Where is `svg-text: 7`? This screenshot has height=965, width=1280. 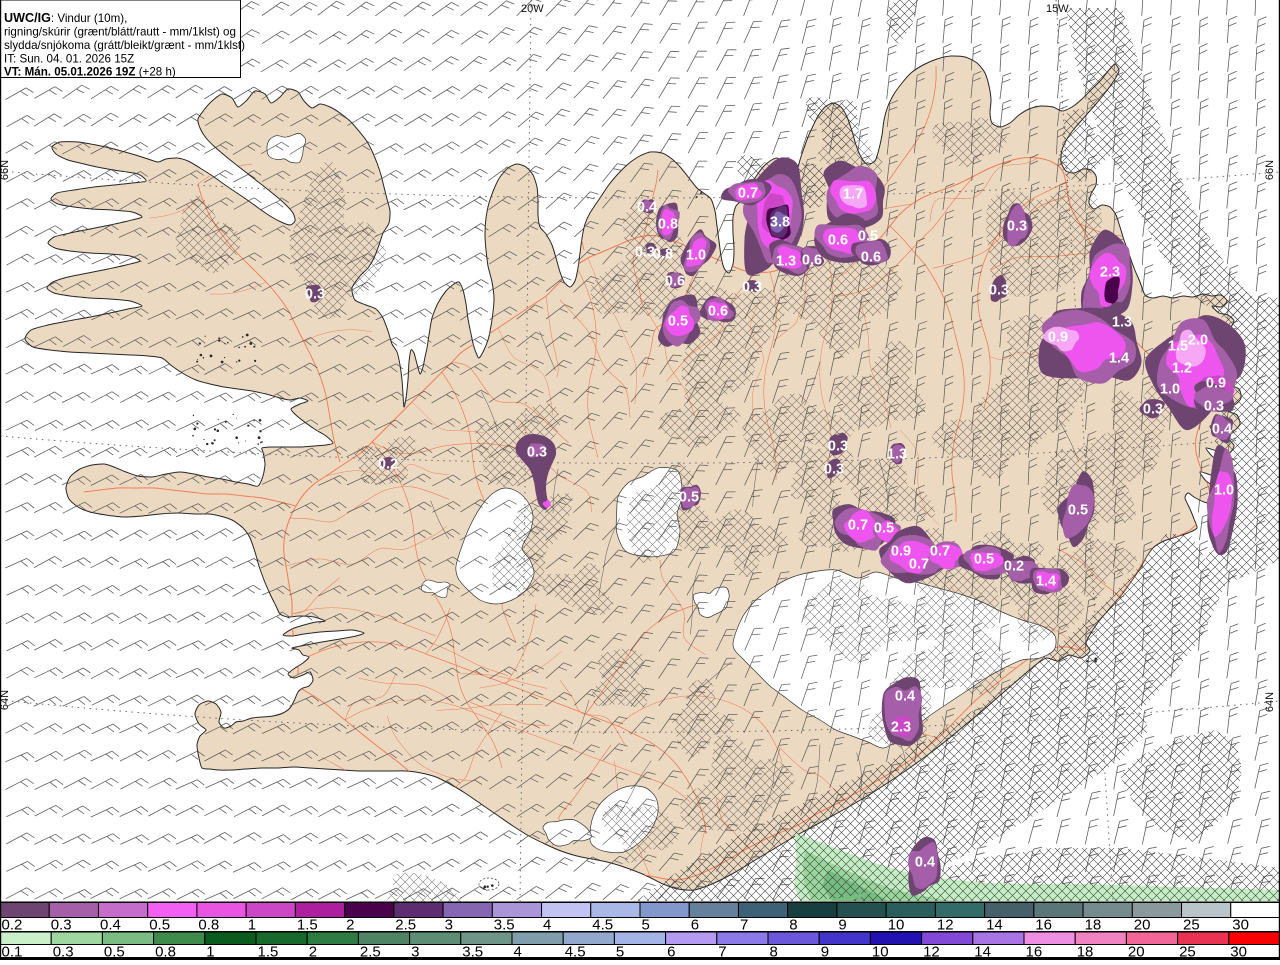
svg-text: 7 is located at coordinates (744, 925).